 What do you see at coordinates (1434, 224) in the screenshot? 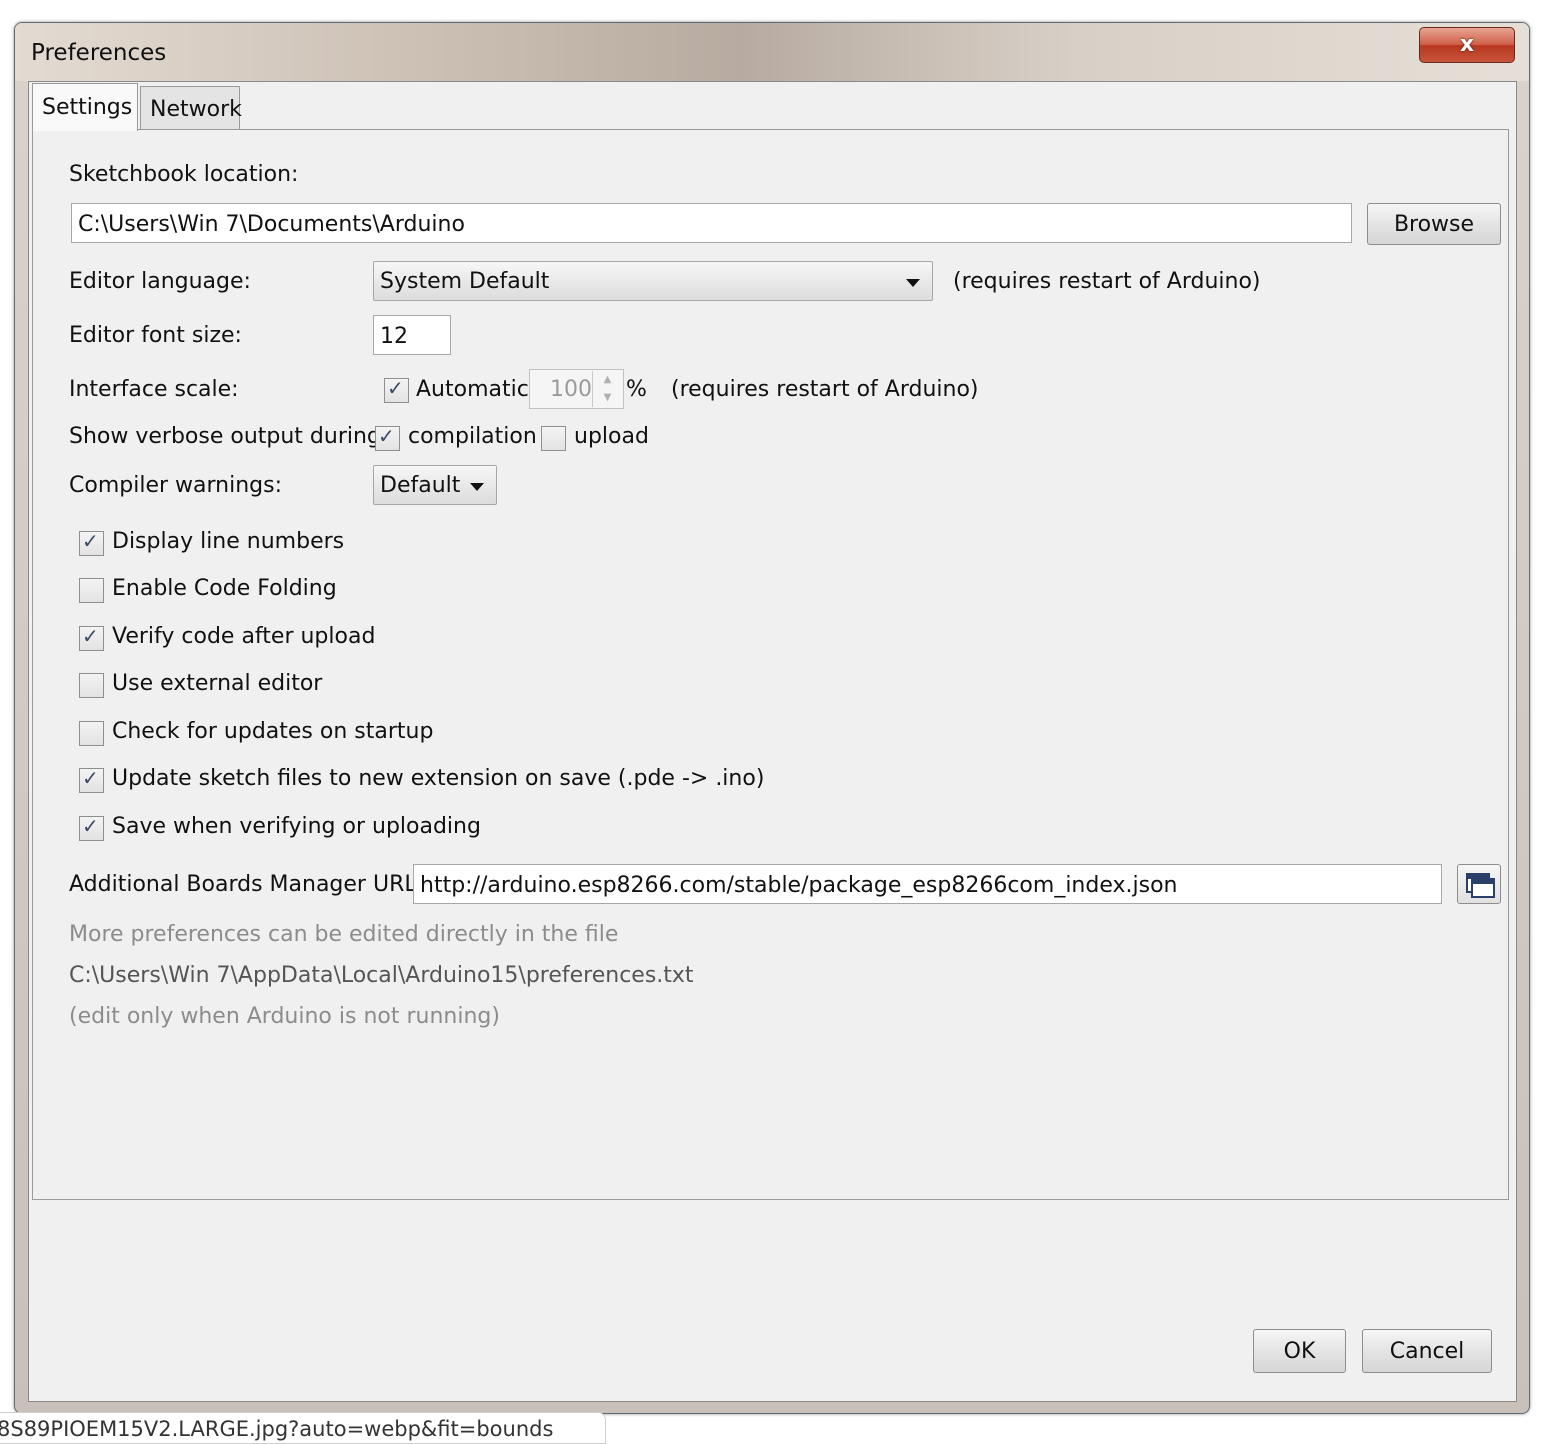
I see `browse-button: Browse` at bounding box center [1434, 224].